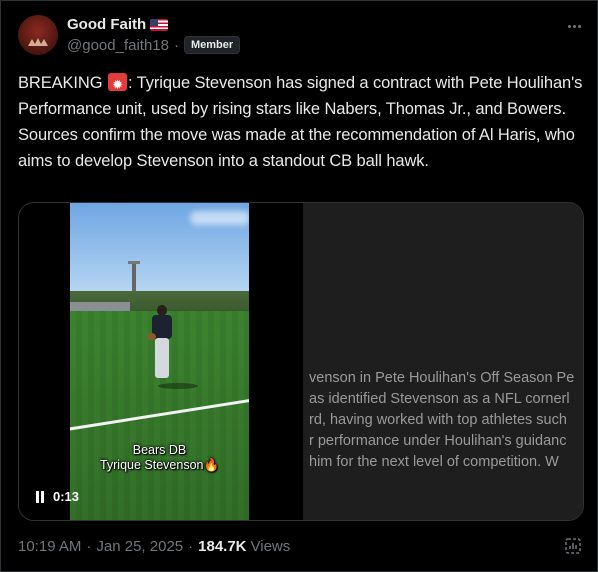  What do you see at coordinates (118, 45) in the screenshot?
I see `author-handle: @good_faith18` at bounding box center [118, 45].